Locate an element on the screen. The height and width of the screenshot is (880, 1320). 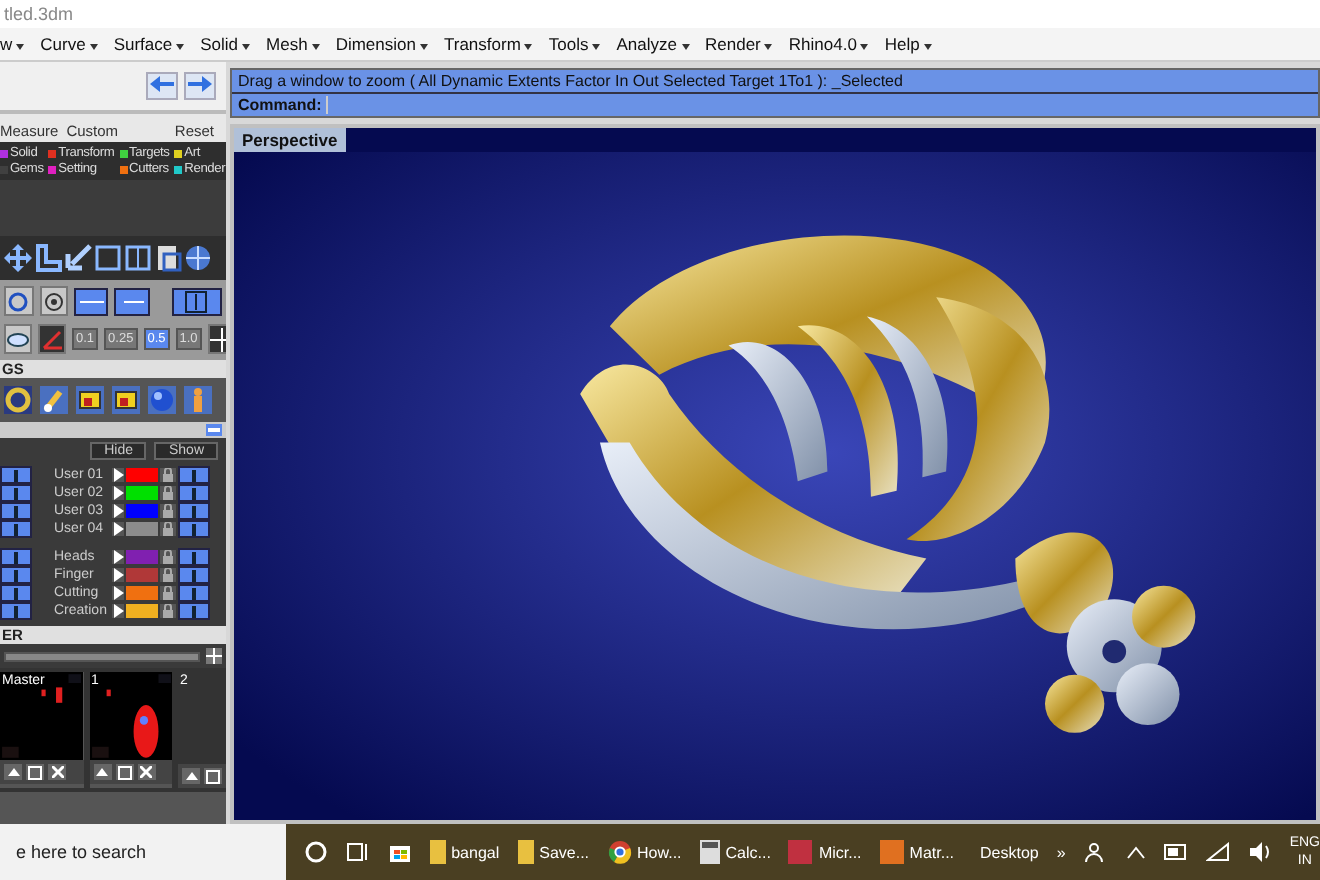
command-prompt: Drag a window to zoom ( All Dynamic Extents Factor In Out Selected Target 1To1 ): _Selected is located at coordinates (775, 82).